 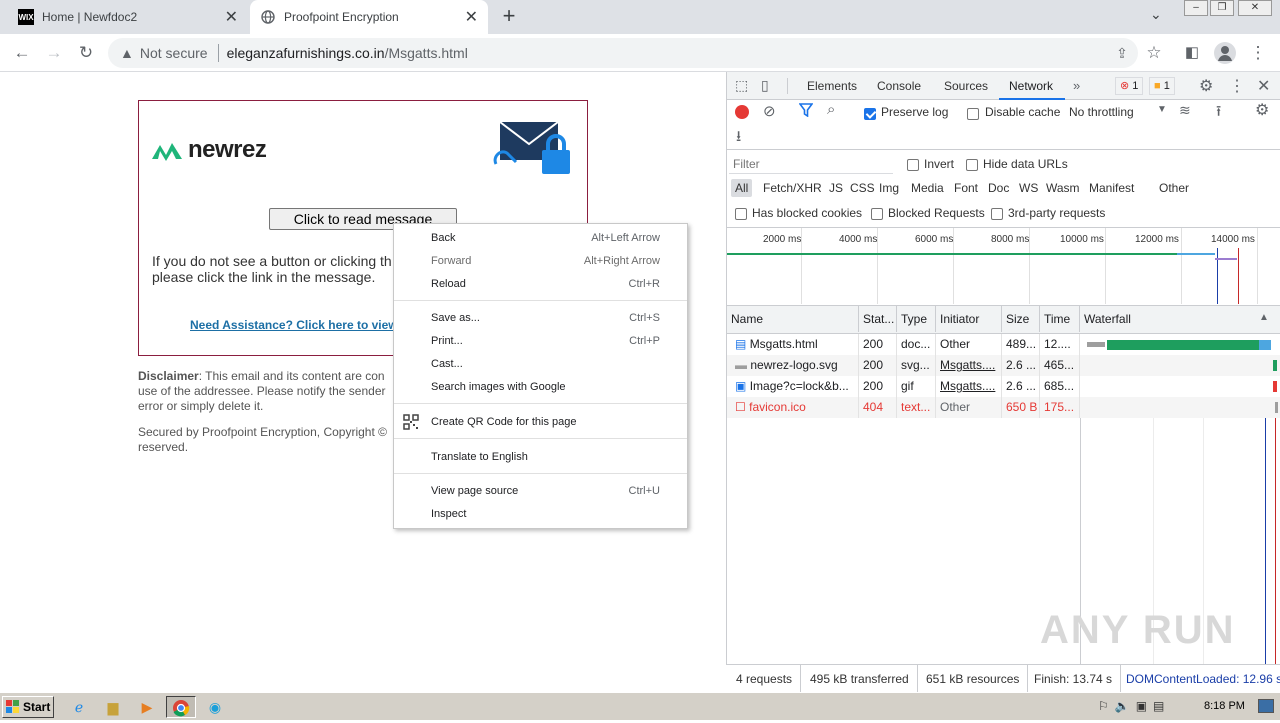 What do you see at coordinates (306, 53) in the screenshot?
I see `url-host: eleganzafurnishings.co.in` at bounding box center [306, 53].